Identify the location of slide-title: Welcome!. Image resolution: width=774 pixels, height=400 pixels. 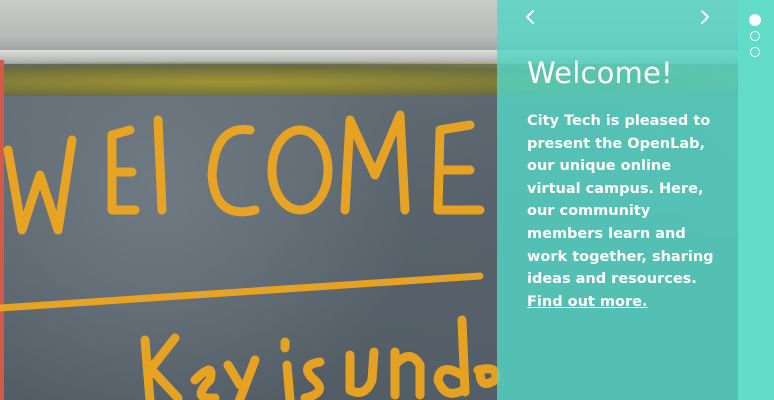
(600, 73).